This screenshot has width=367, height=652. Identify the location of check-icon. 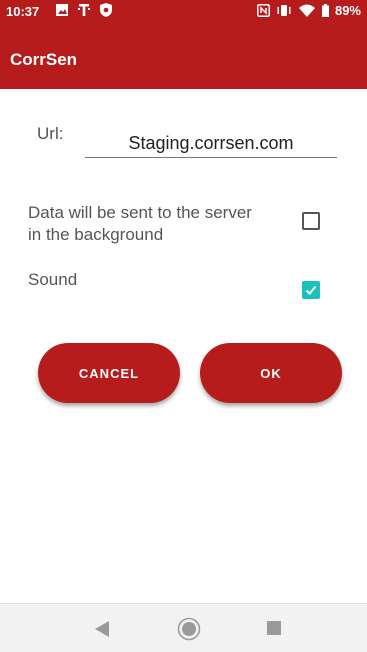
(311, 290).